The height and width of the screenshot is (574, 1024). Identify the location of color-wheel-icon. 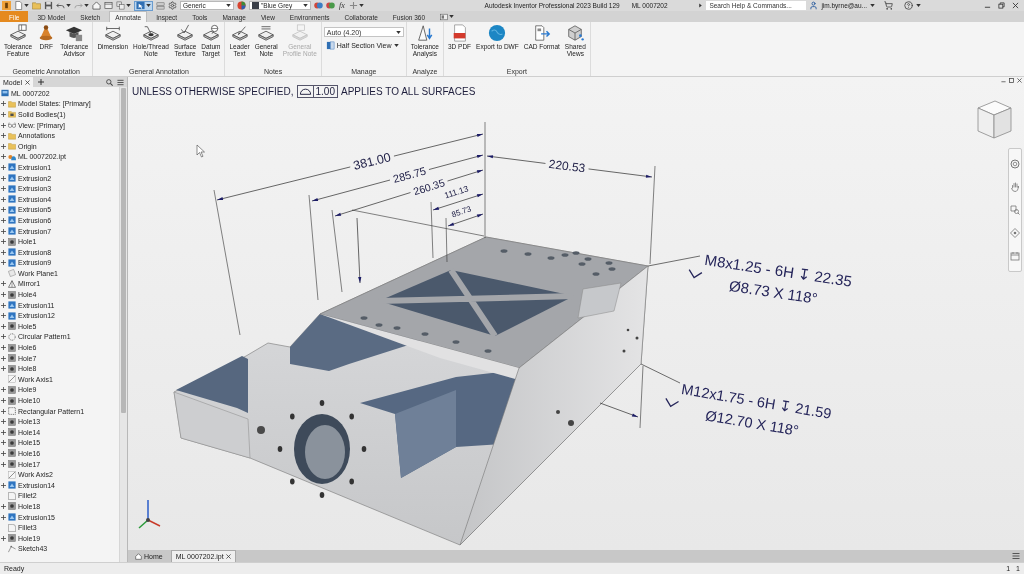
(241, 5).